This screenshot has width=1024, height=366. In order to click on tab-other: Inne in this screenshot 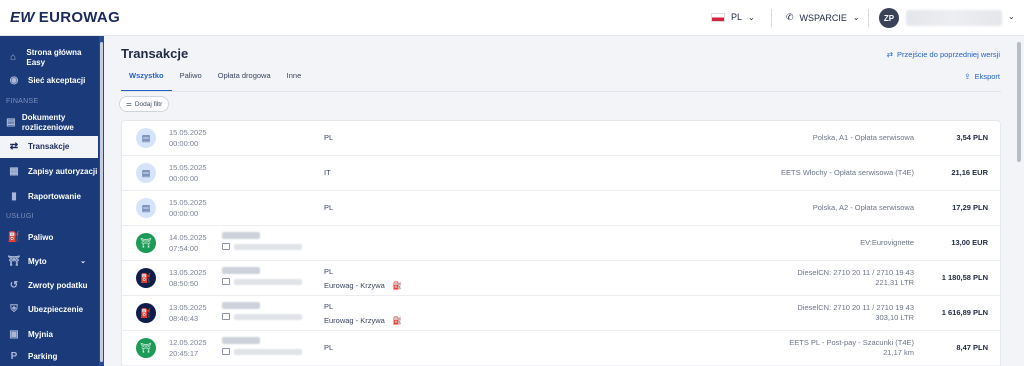, I will do `click(294, 81)`.